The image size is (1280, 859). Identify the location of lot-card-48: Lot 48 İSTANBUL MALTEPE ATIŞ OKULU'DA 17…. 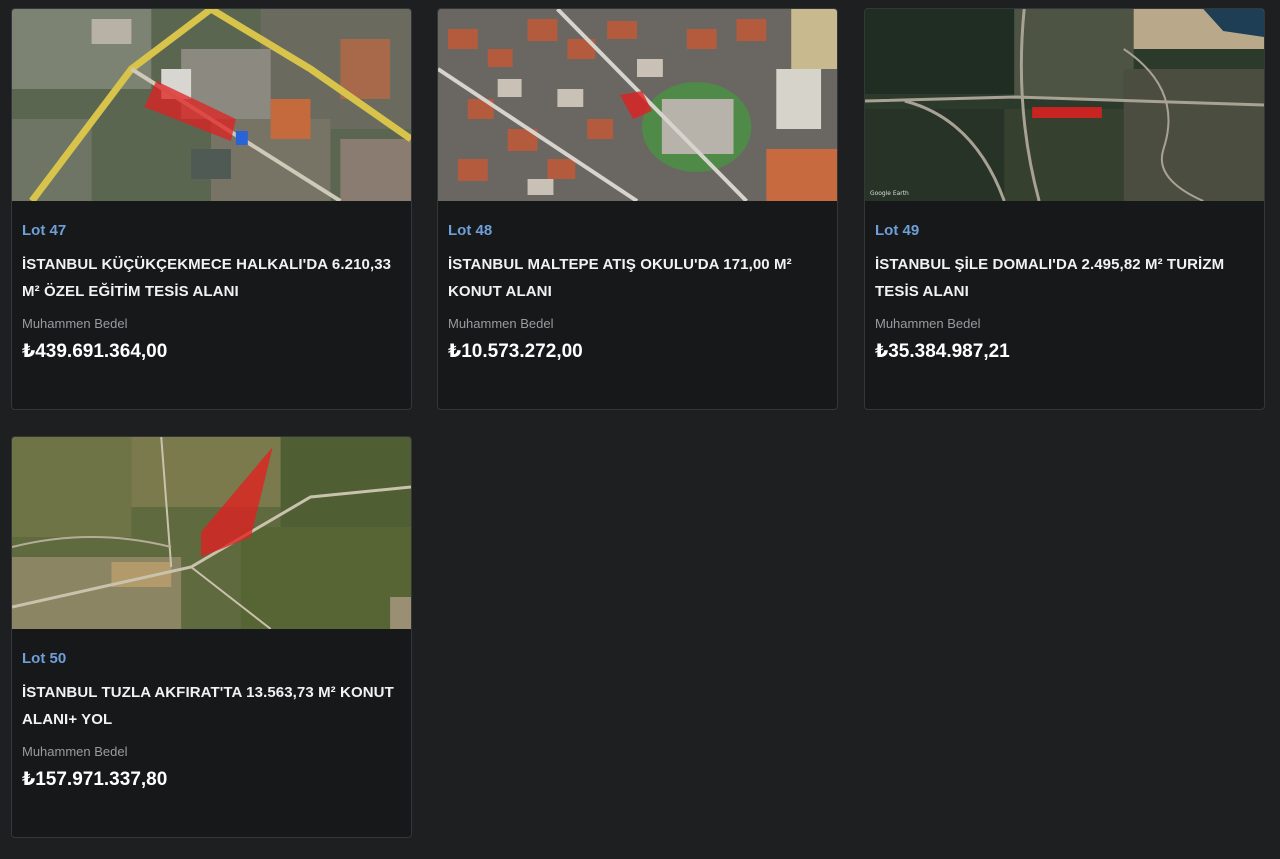
(637, 209).